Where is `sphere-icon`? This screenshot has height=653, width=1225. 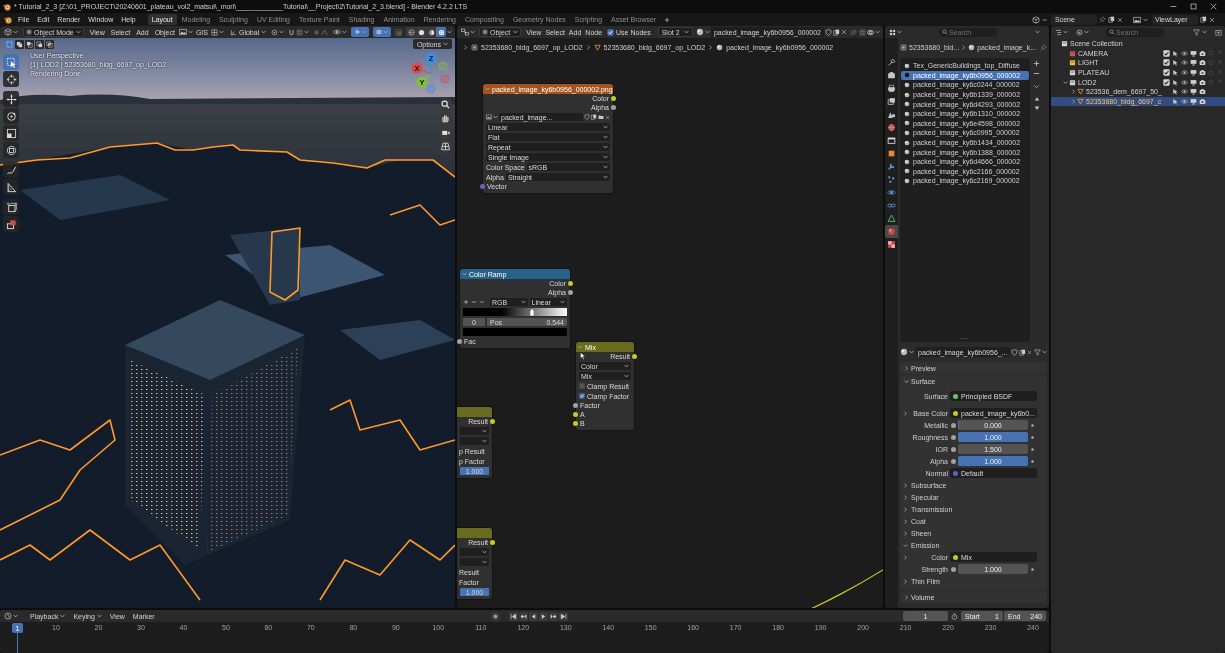 sphere-icon is located at coordinates (904, 352).